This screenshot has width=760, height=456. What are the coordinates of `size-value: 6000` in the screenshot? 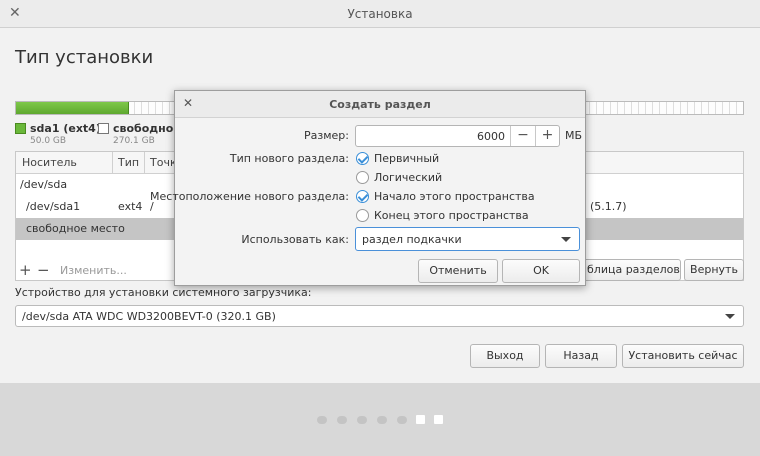 It's located at (491, 136).